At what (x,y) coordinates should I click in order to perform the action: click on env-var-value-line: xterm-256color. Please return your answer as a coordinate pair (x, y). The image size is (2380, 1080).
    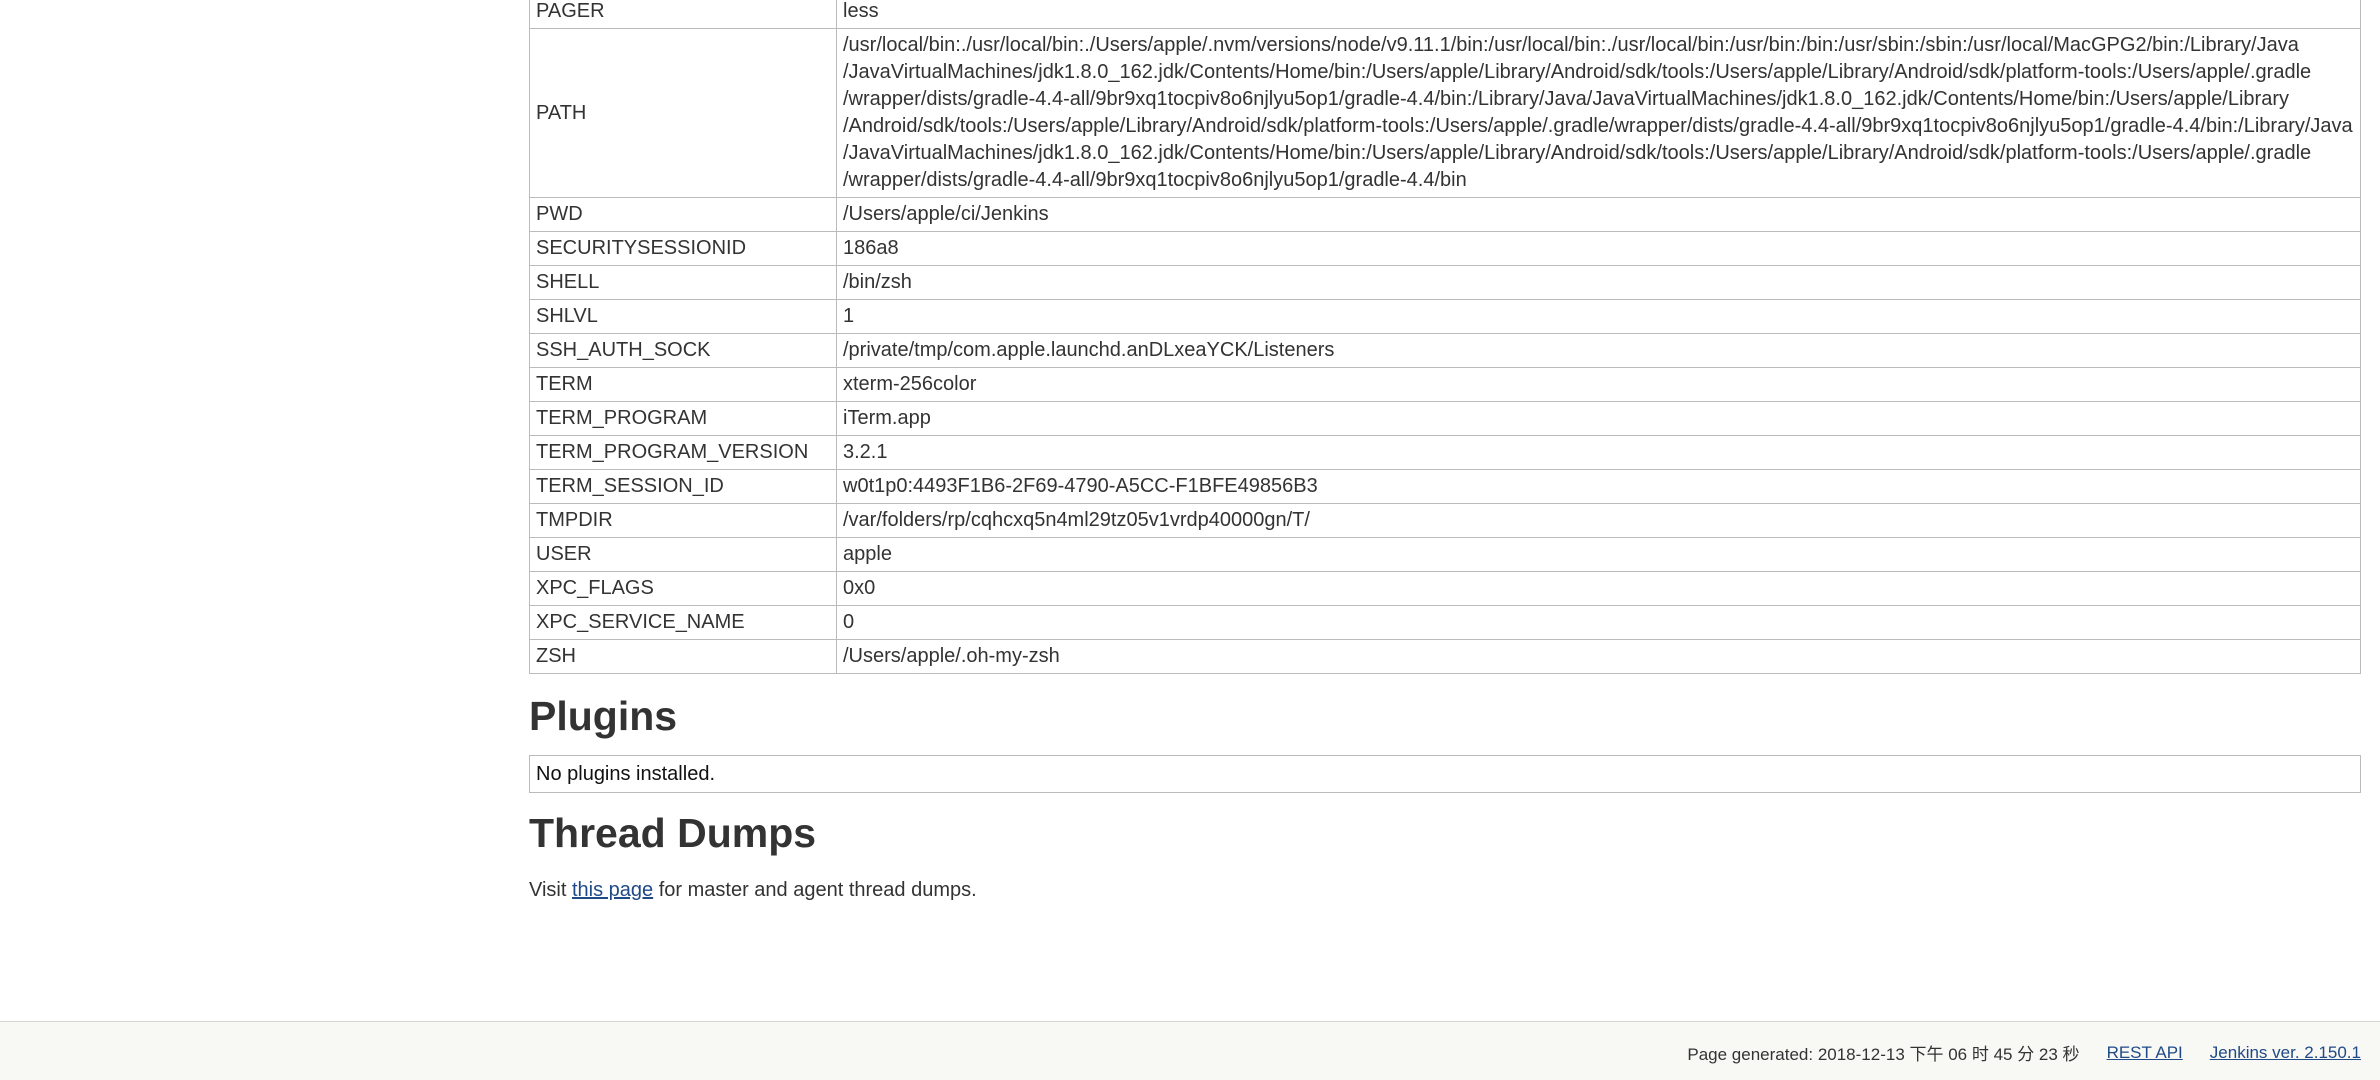
    Looking at the image, I should click on (910, 384).